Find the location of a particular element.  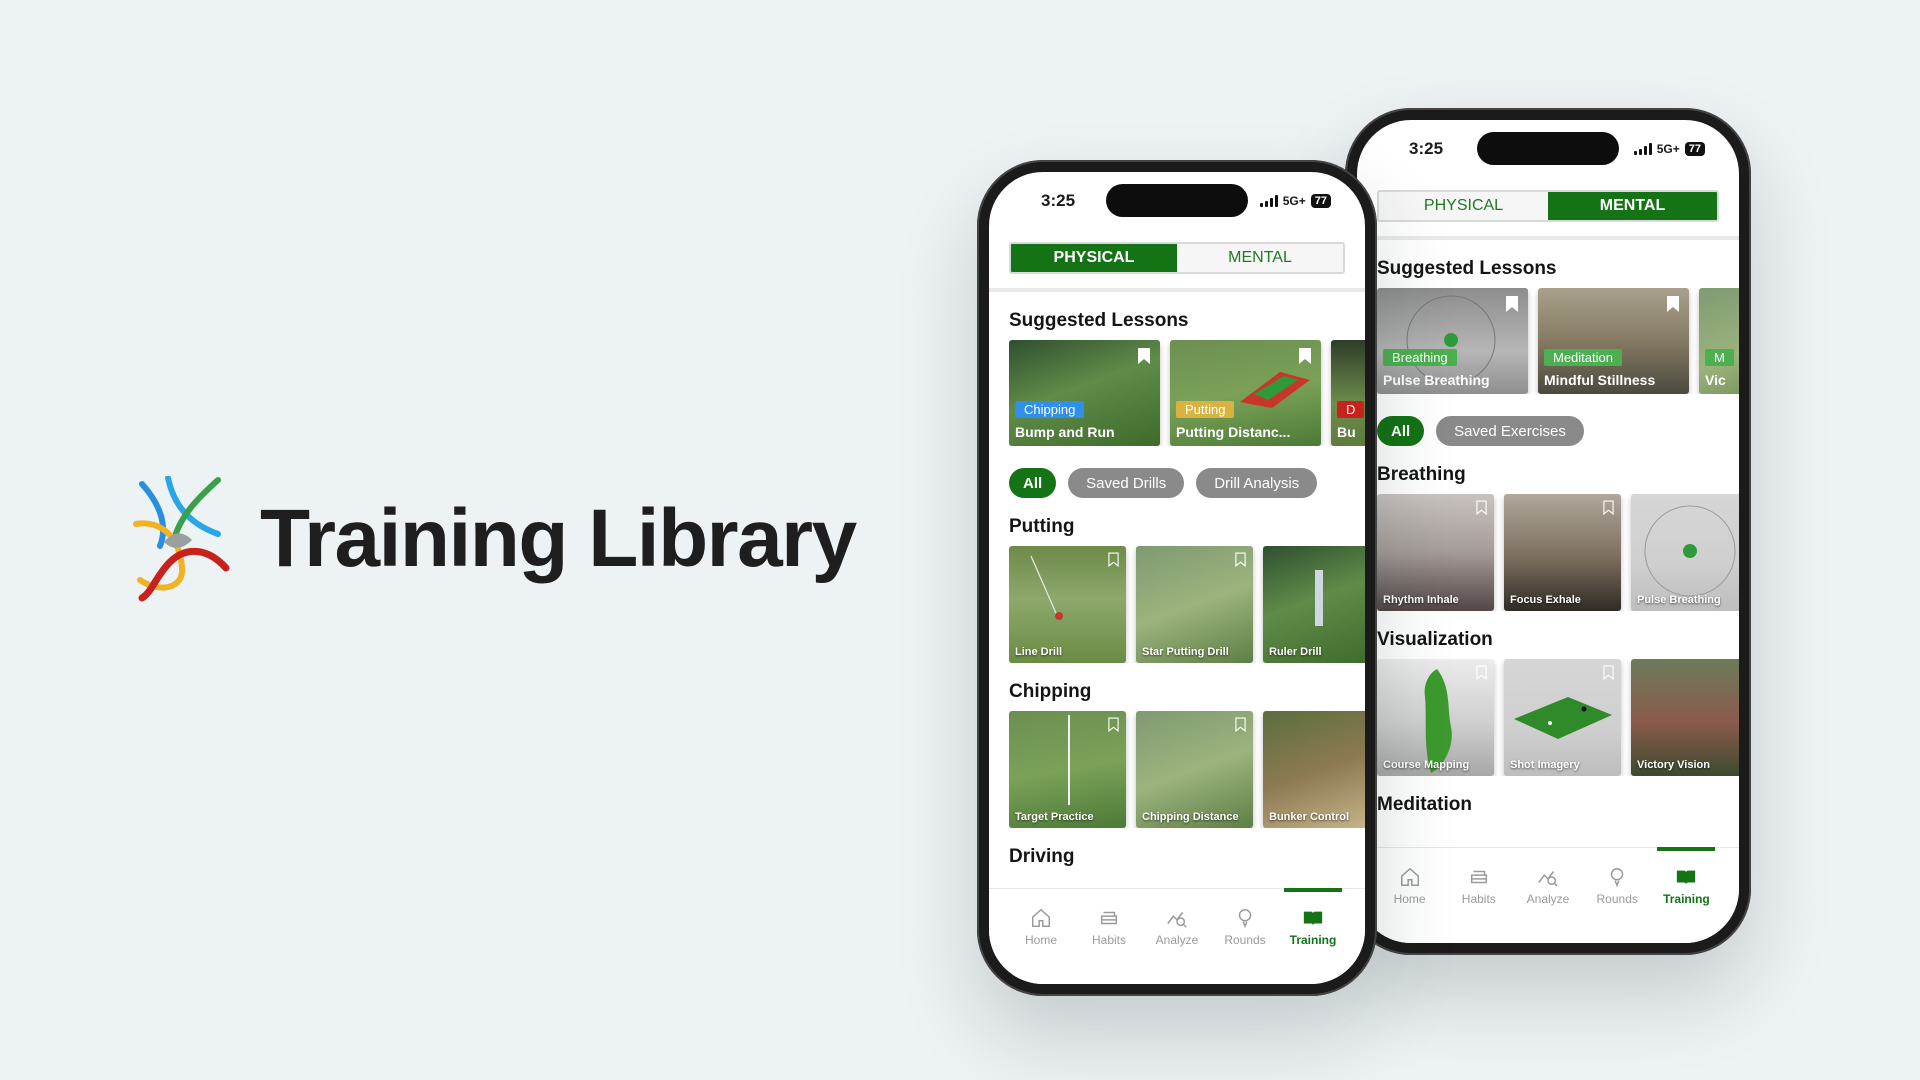

analyze-icon is located at coordinates (1177, 920).